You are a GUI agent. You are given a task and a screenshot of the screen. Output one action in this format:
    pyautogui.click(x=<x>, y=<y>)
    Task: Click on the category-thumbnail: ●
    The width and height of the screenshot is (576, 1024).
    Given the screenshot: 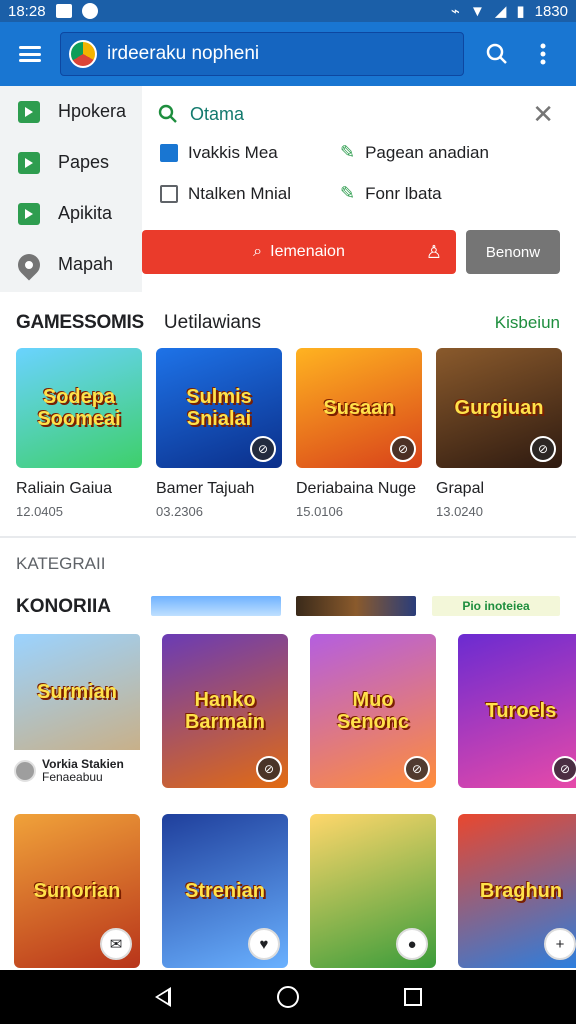 What is the action you would take?
    pyautogui.click(x=373, y=891)
    